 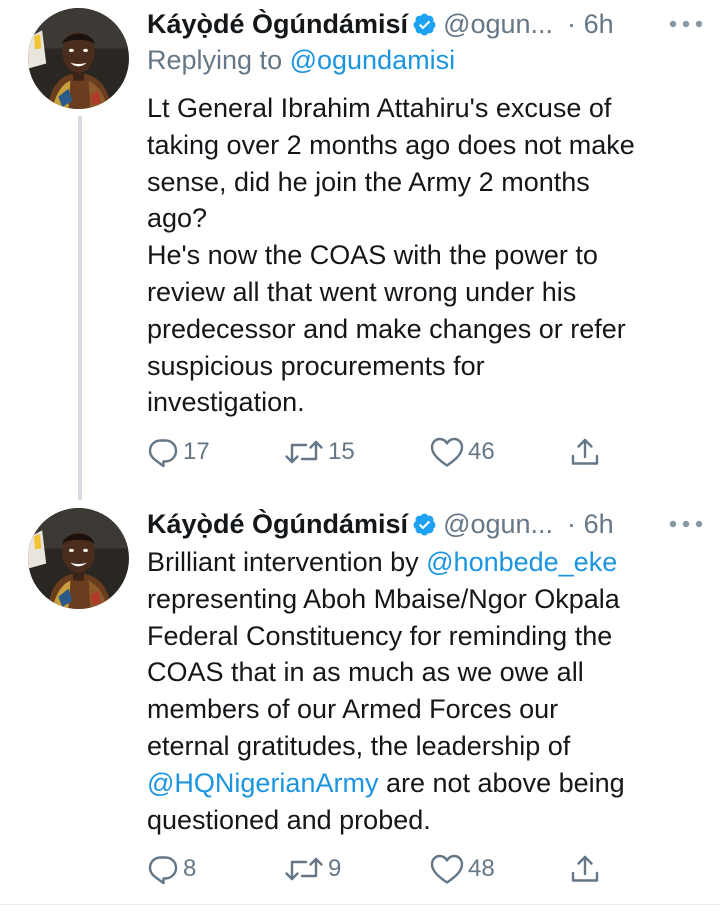 I want to click on tweet-text-line: members of our Armed Forces our, so click(x=353, y=709).